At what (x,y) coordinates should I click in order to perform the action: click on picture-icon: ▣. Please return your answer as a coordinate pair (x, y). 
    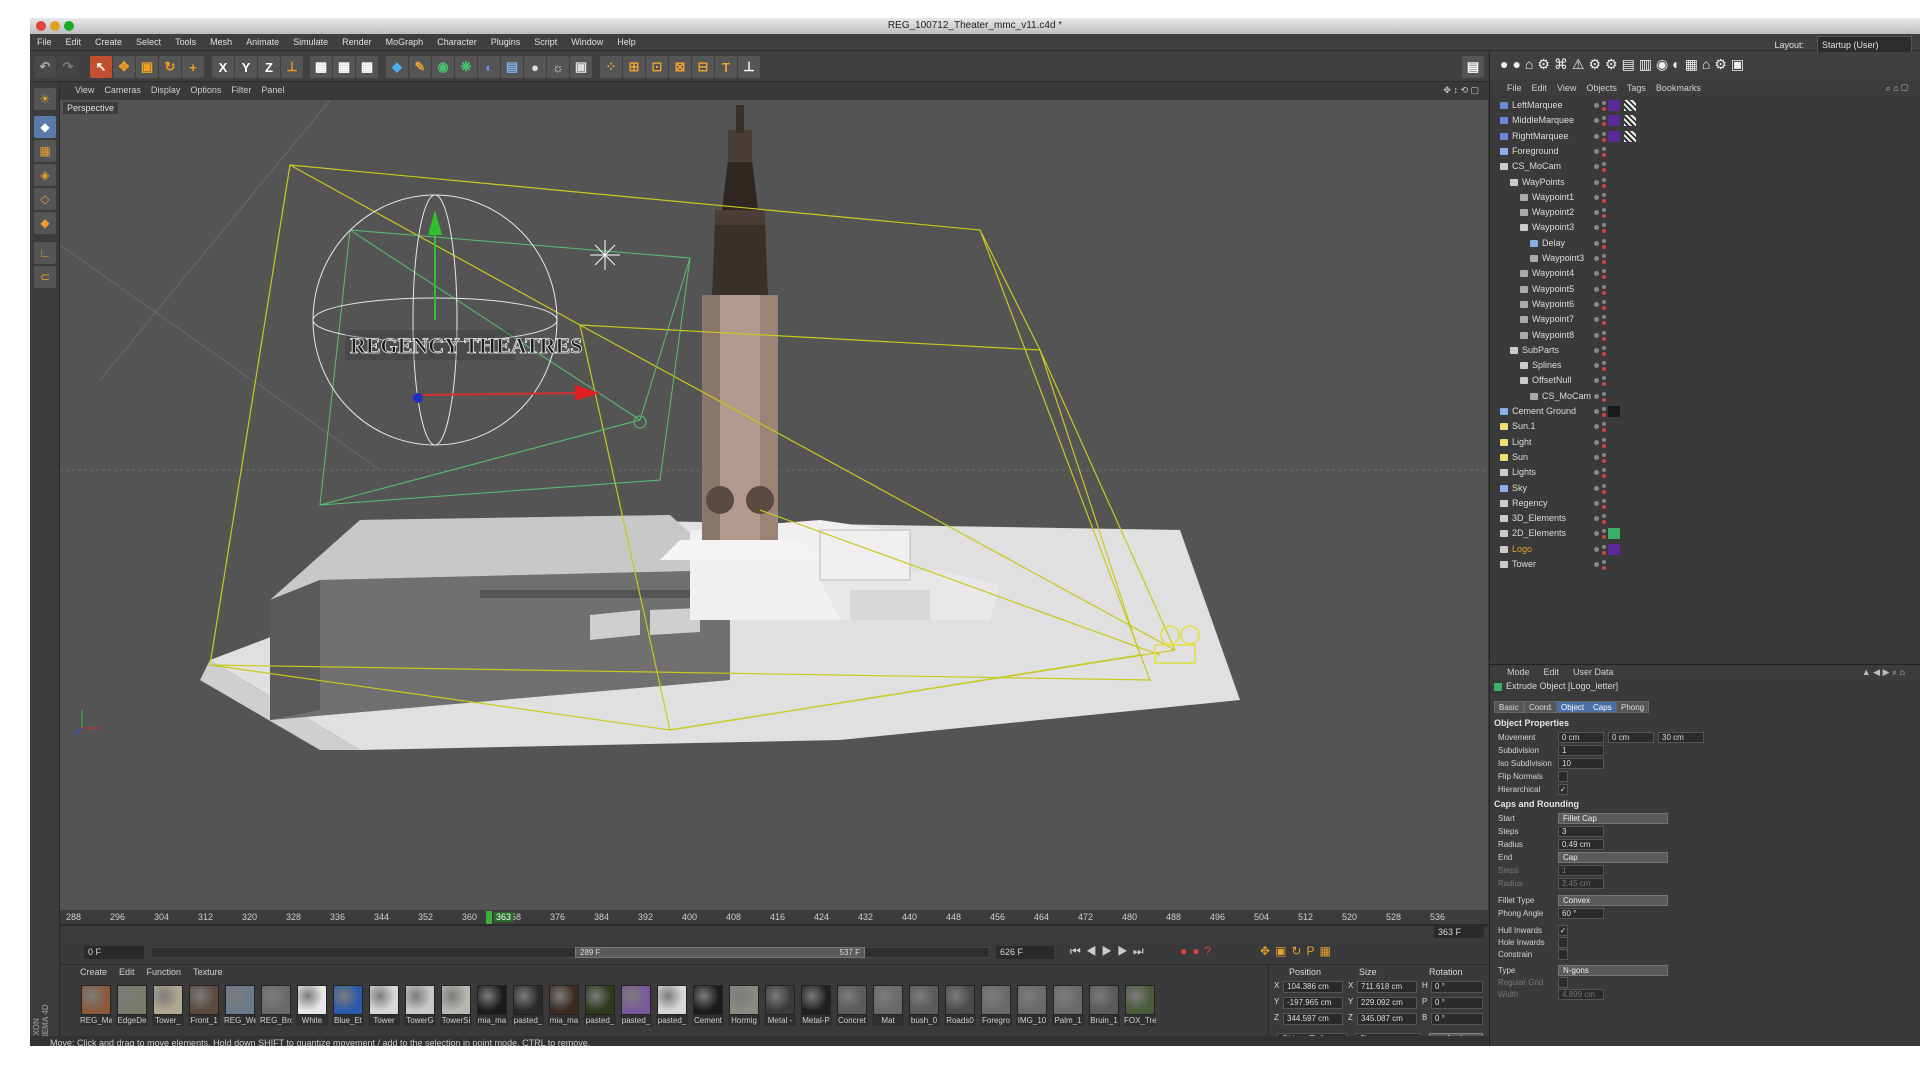
    Looking at the image, I should click on (581, 67).